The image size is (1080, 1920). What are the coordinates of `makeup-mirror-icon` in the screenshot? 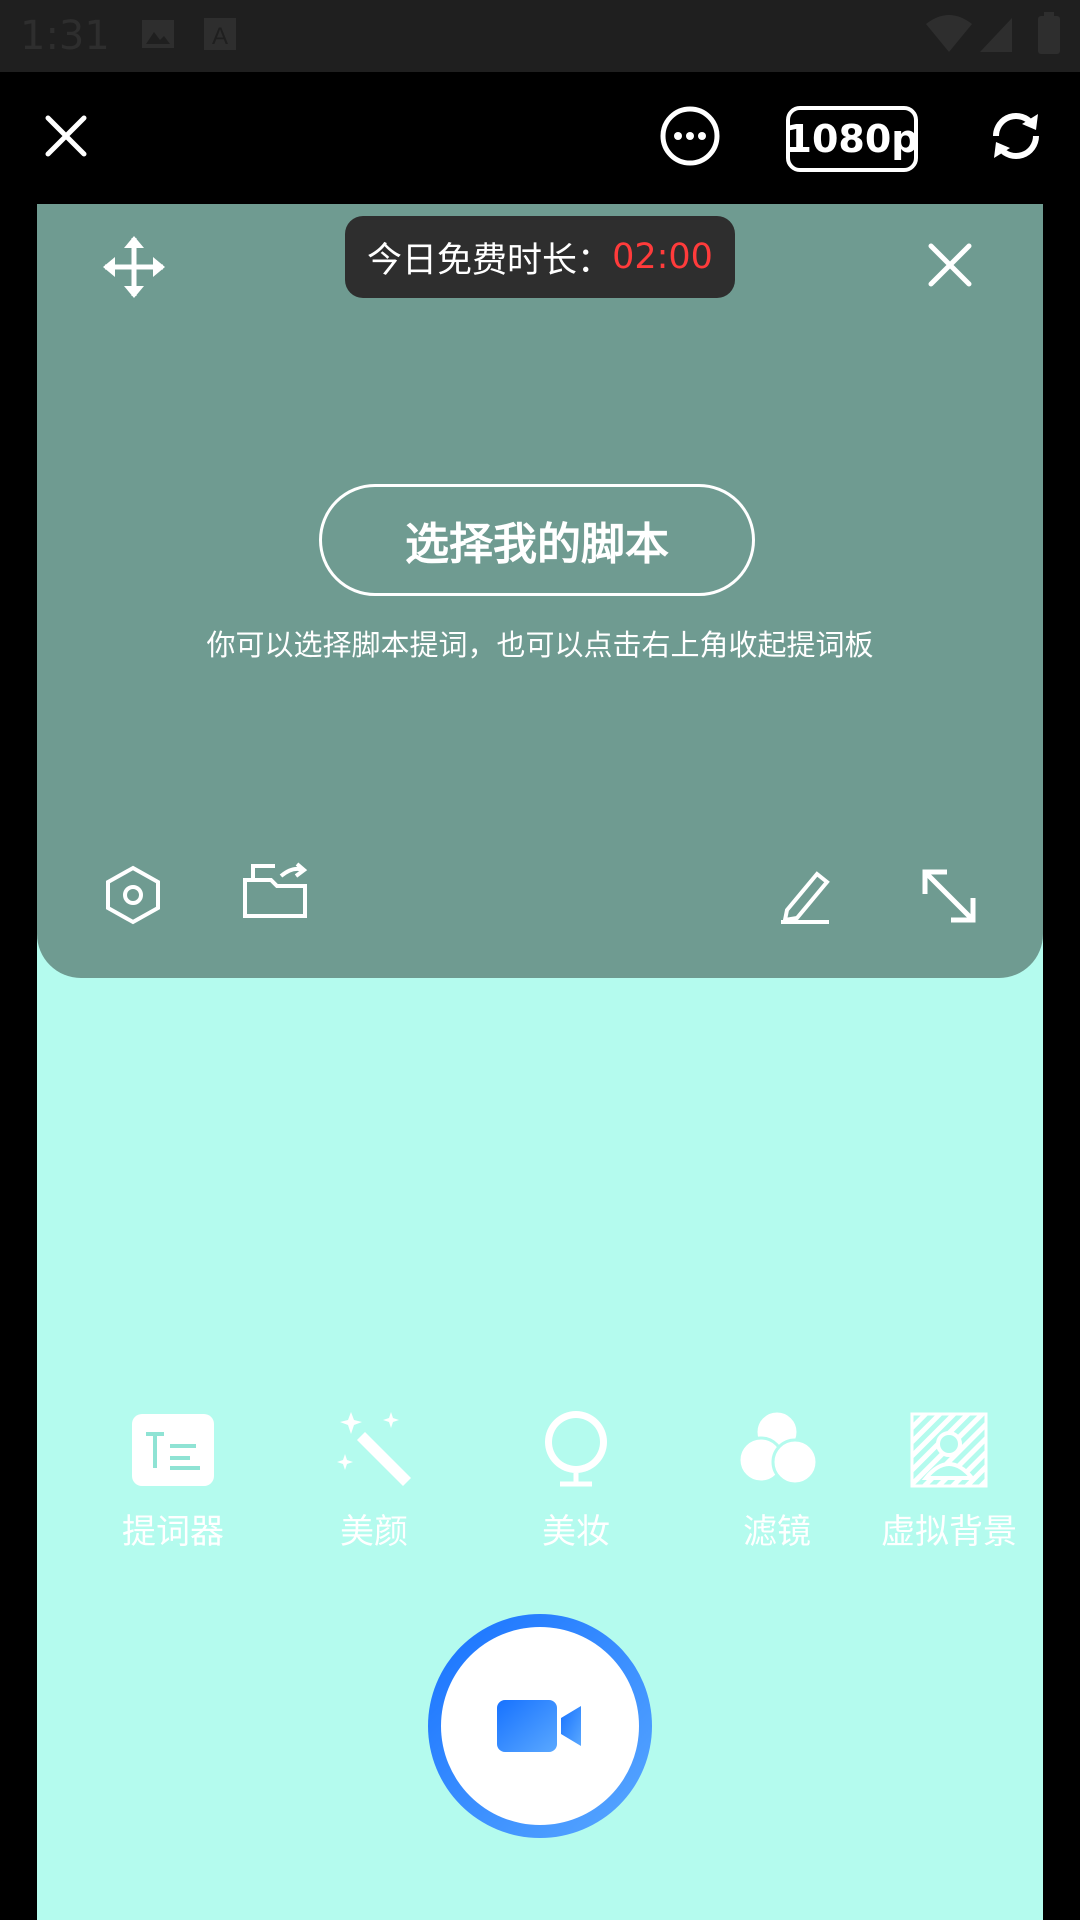 It's located at (576, 1449).